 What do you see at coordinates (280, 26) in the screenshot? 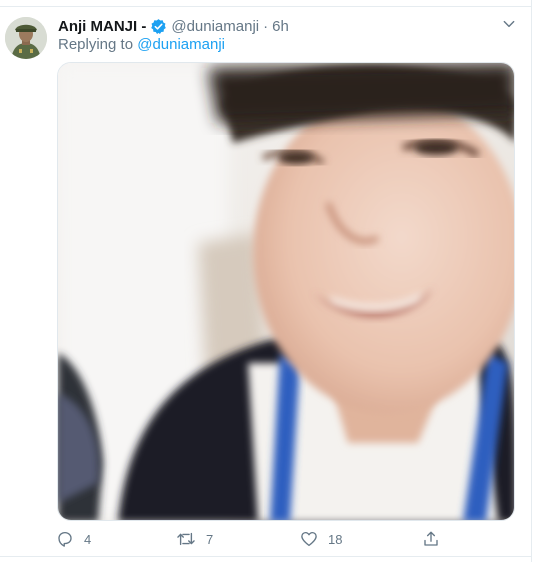
I see `tweet-timestamp: 6h` at bounding box center [280, 26].